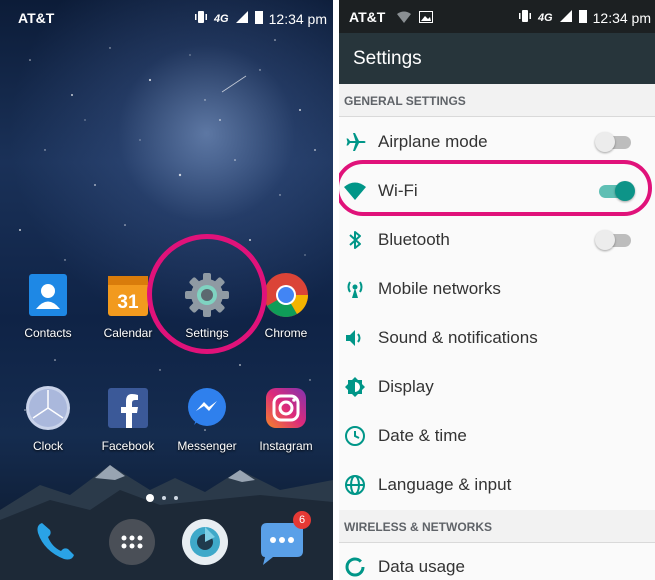 The width and height of the screenshot is (655, 580). I want to click on page-indicator, so click(162, 498).